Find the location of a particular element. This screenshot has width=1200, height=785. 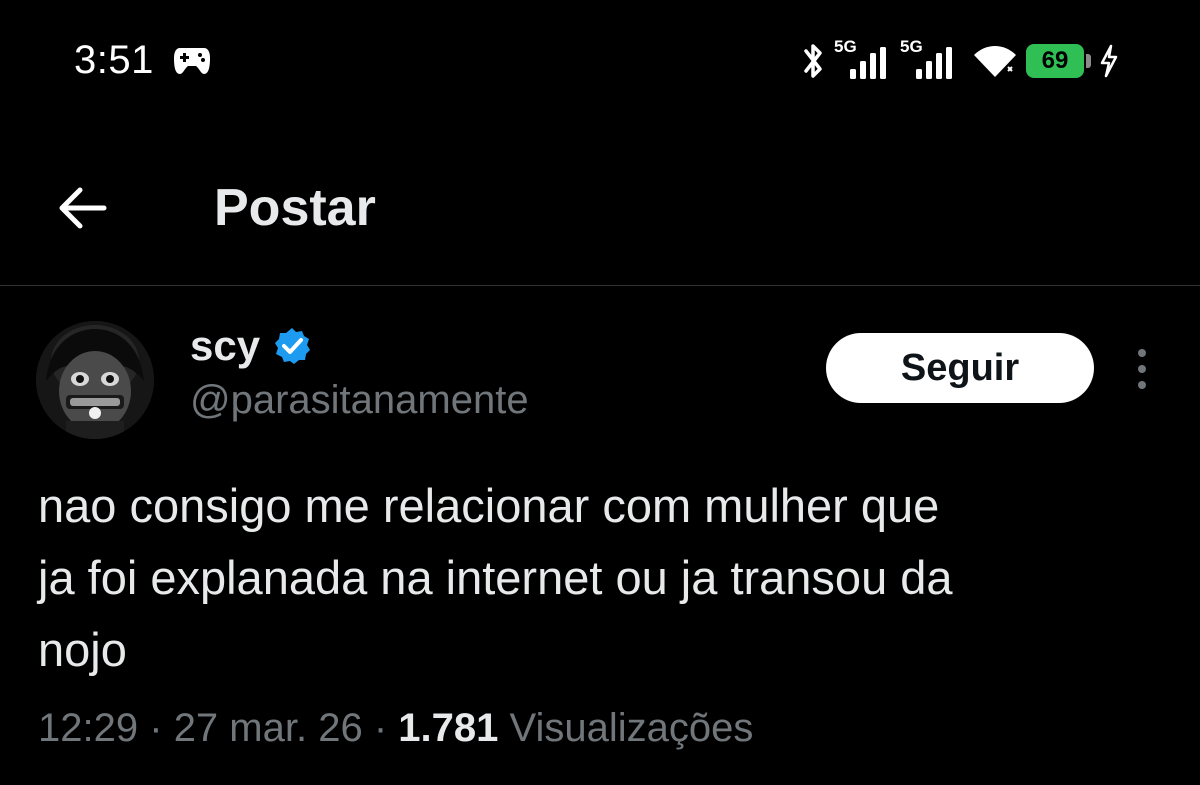

header-divider is located at coordinates (600, 285).